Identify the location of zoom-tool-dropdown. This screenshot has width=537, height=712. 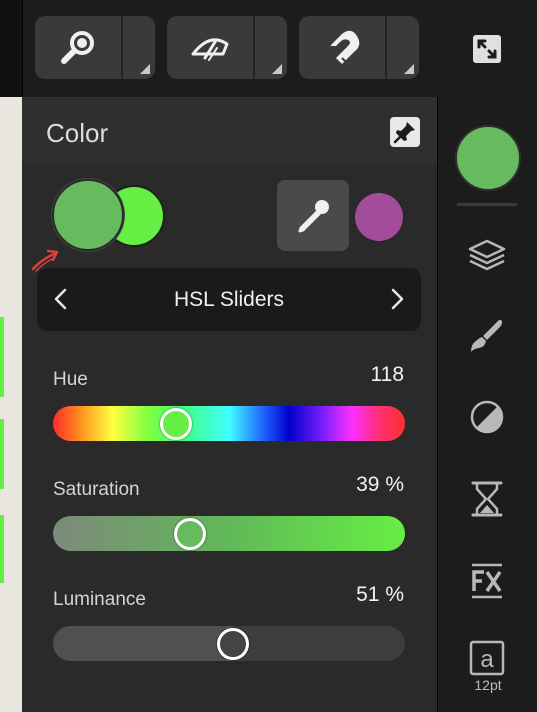
(139, 47).